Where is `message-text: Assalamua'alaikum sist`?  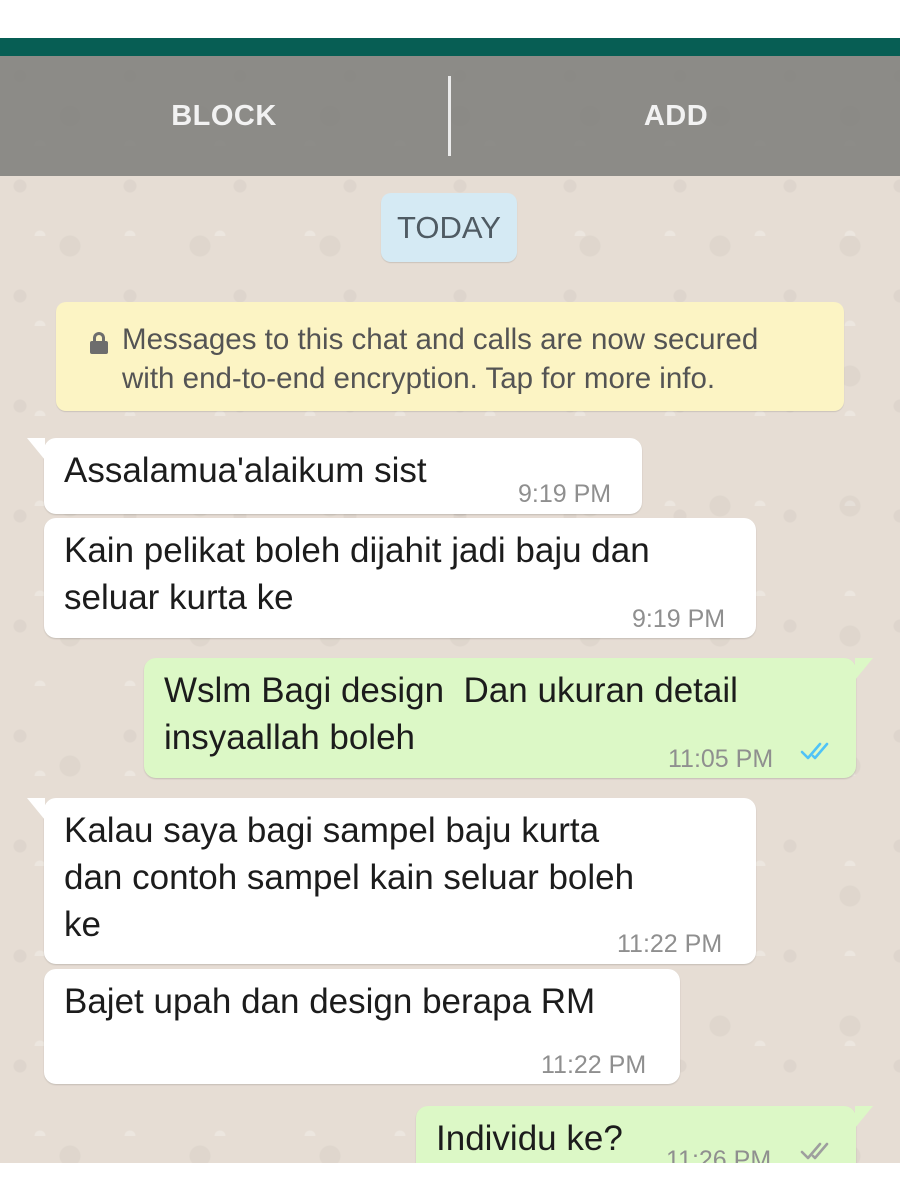
message-text: Assalamua'alaikum sist is located at coordinates (245, 470).